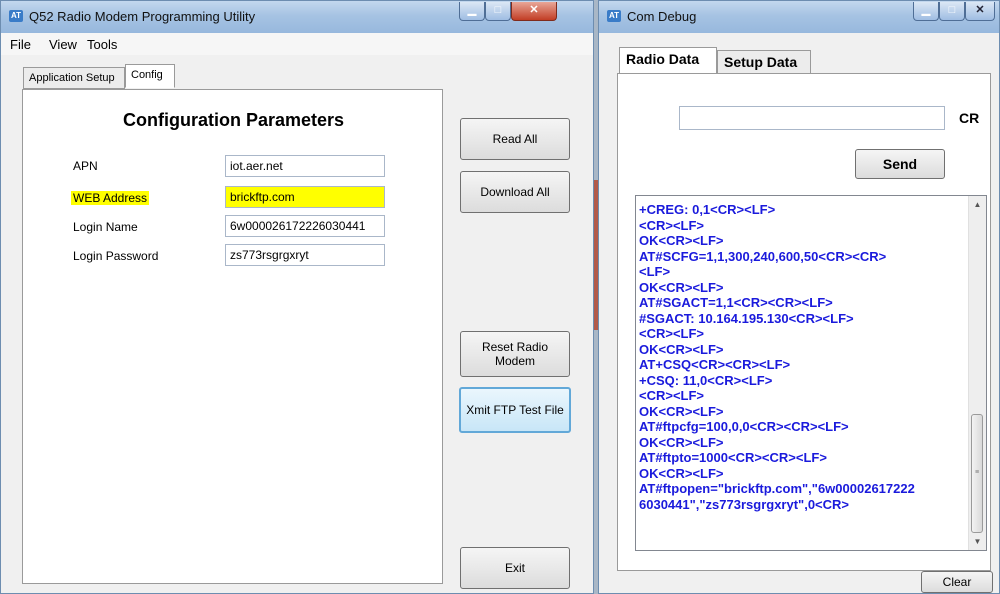 Image resolution: width=1000 pixels, height=594 pixels. I want to click on reset-label-line1: Reset Radio, so click(515, 347).